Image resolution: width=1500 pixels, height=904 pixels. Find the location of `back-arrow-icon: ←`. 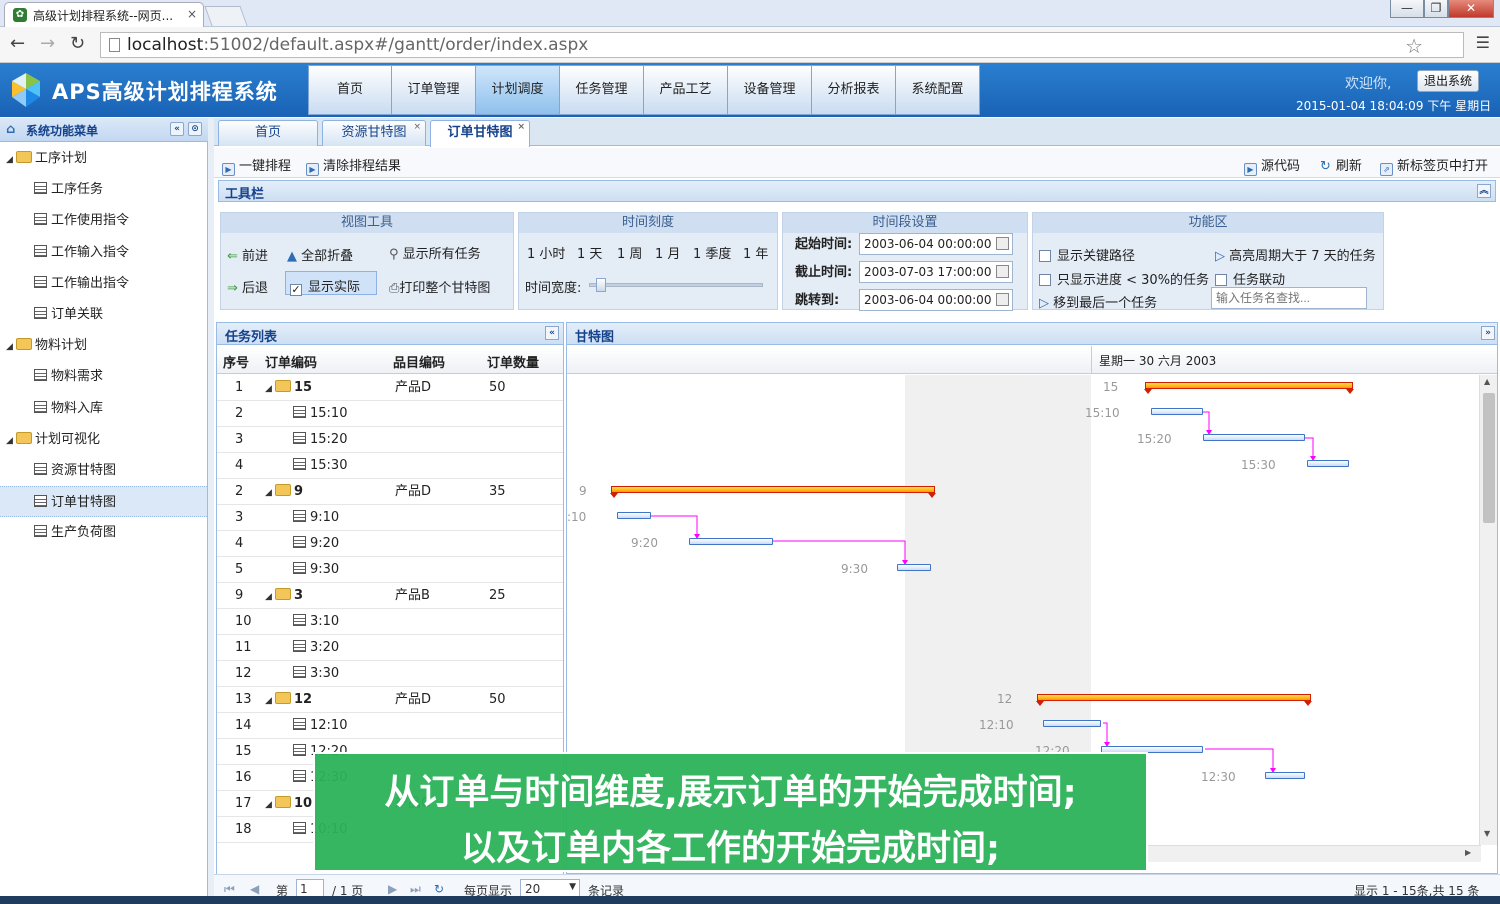

back-arrow-icon: ← is located at coordinates (17, 43).